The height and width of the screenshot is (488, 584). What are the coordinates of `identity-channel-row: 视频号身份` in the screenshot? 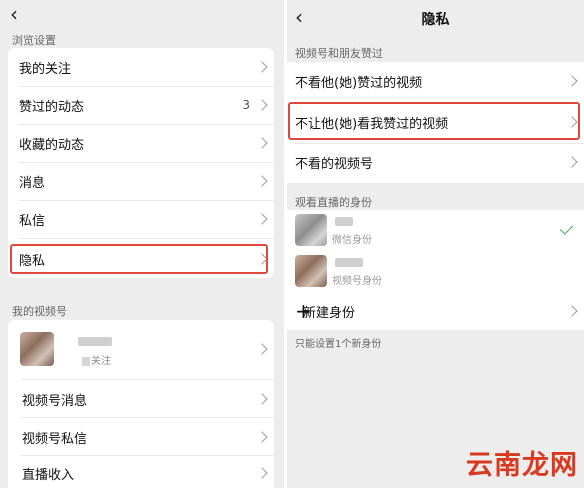 It's located at (435, 271).